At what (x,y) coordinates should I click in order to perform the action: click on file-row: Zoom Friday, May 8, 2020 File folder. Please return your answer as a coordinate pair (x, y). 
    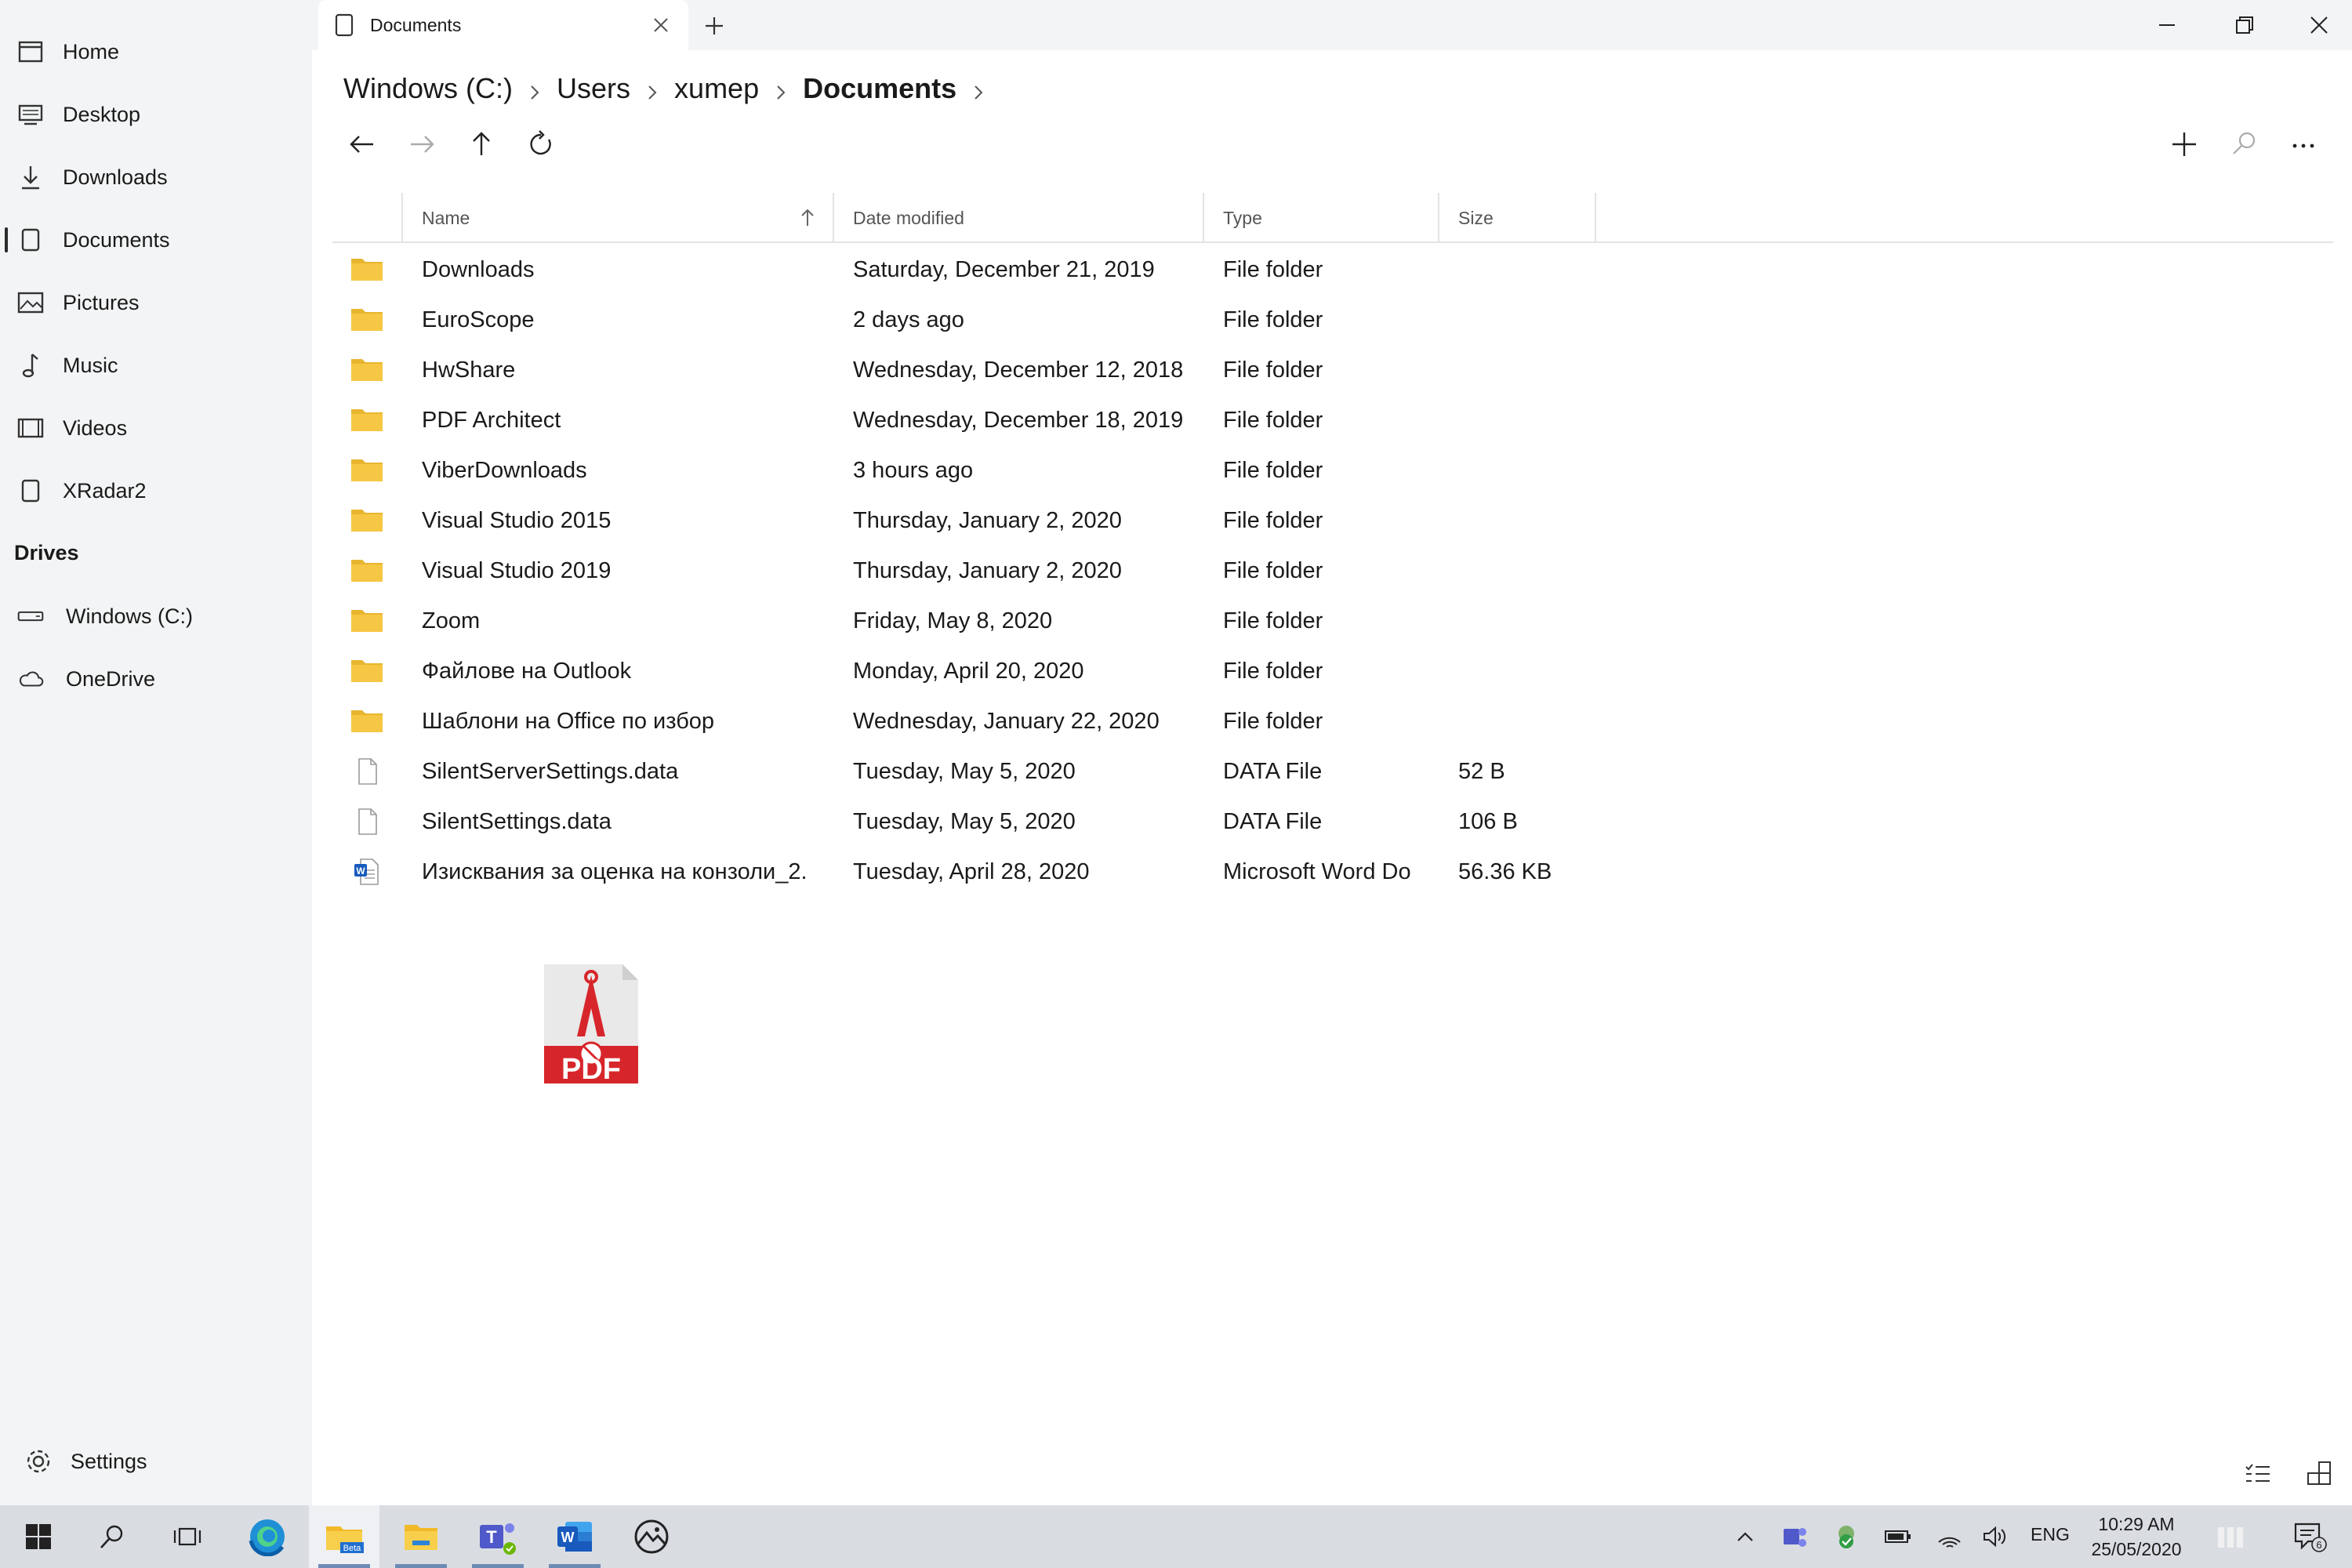
    Looking at the image, I should click on (1332, 621).